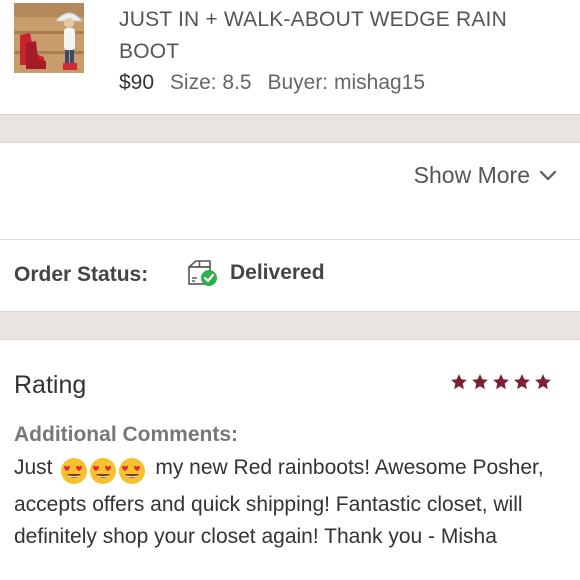  What do you see at coordinates (49, 38) in the screenshot?
I see `product-thumbnail` at bounding box center [49, 38].